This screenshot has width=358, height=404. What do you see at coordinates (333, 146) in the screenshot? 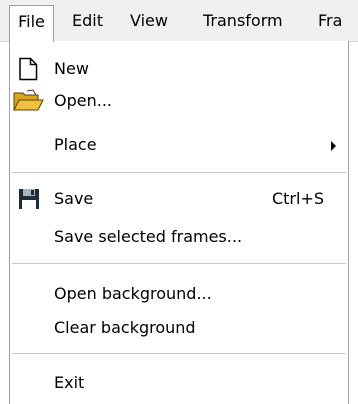
I see `submenu-arrow-icon` at bounding box center [333, 146].